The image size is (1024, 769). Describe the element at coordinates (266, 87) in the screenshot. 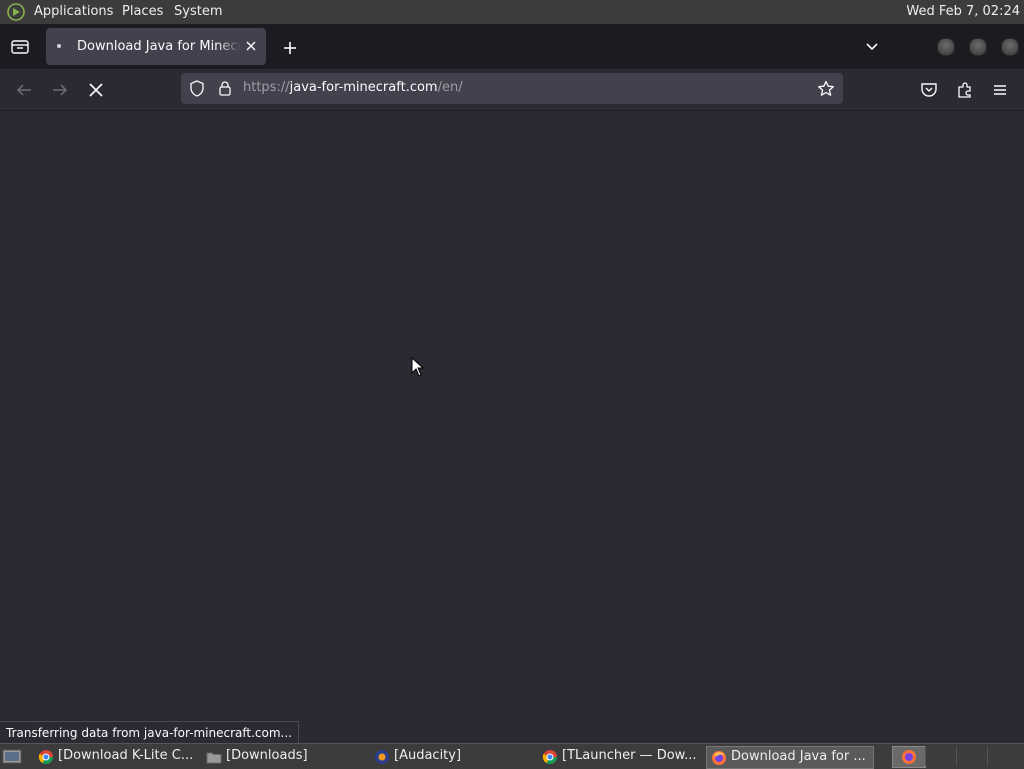

I see `url-scheme: https://` at that location.